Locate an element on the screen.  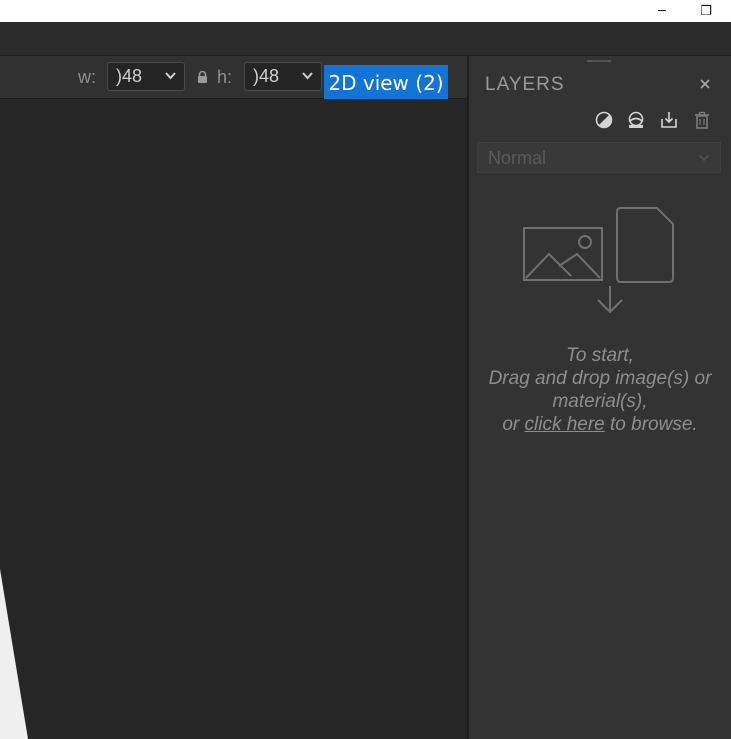
height-select: )48 is located at coordinates (283, 76).